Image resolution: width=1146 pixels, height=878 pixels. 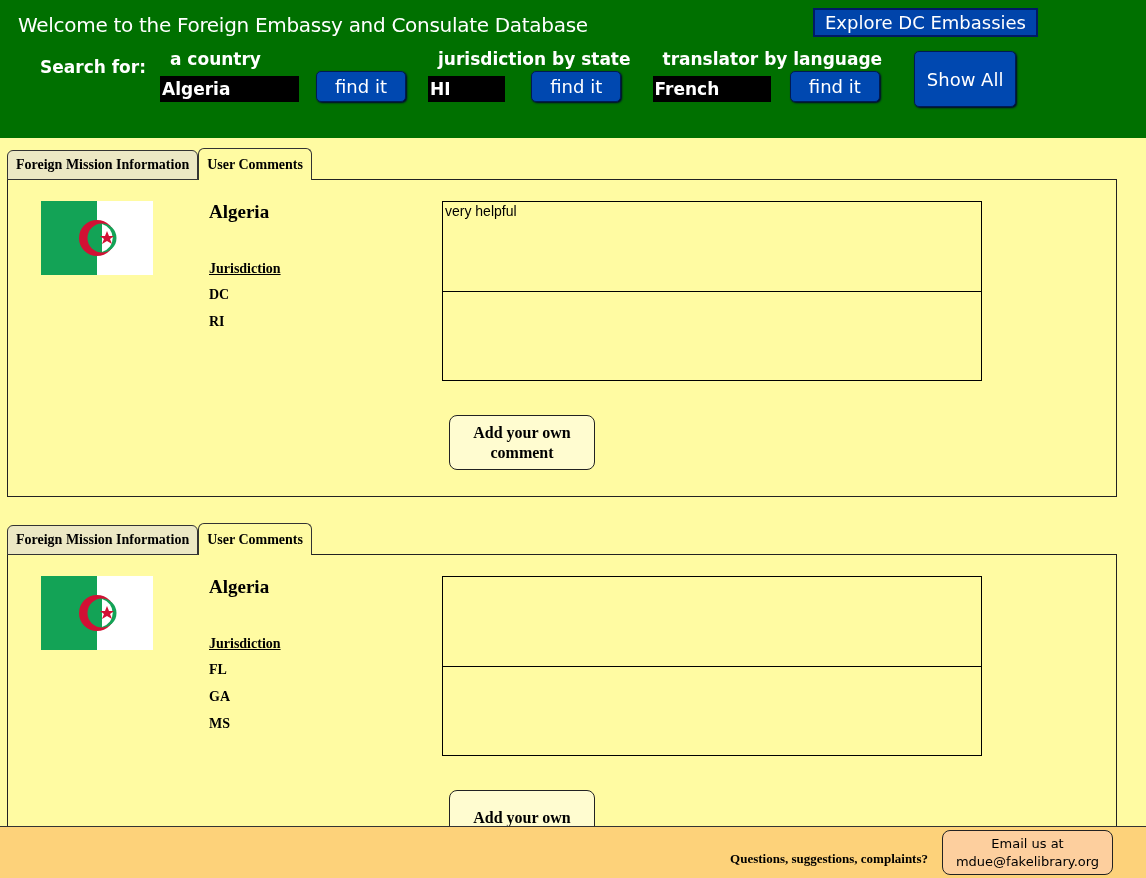 I want to click on show-all-button: Show All, so click(x=965, y=79).